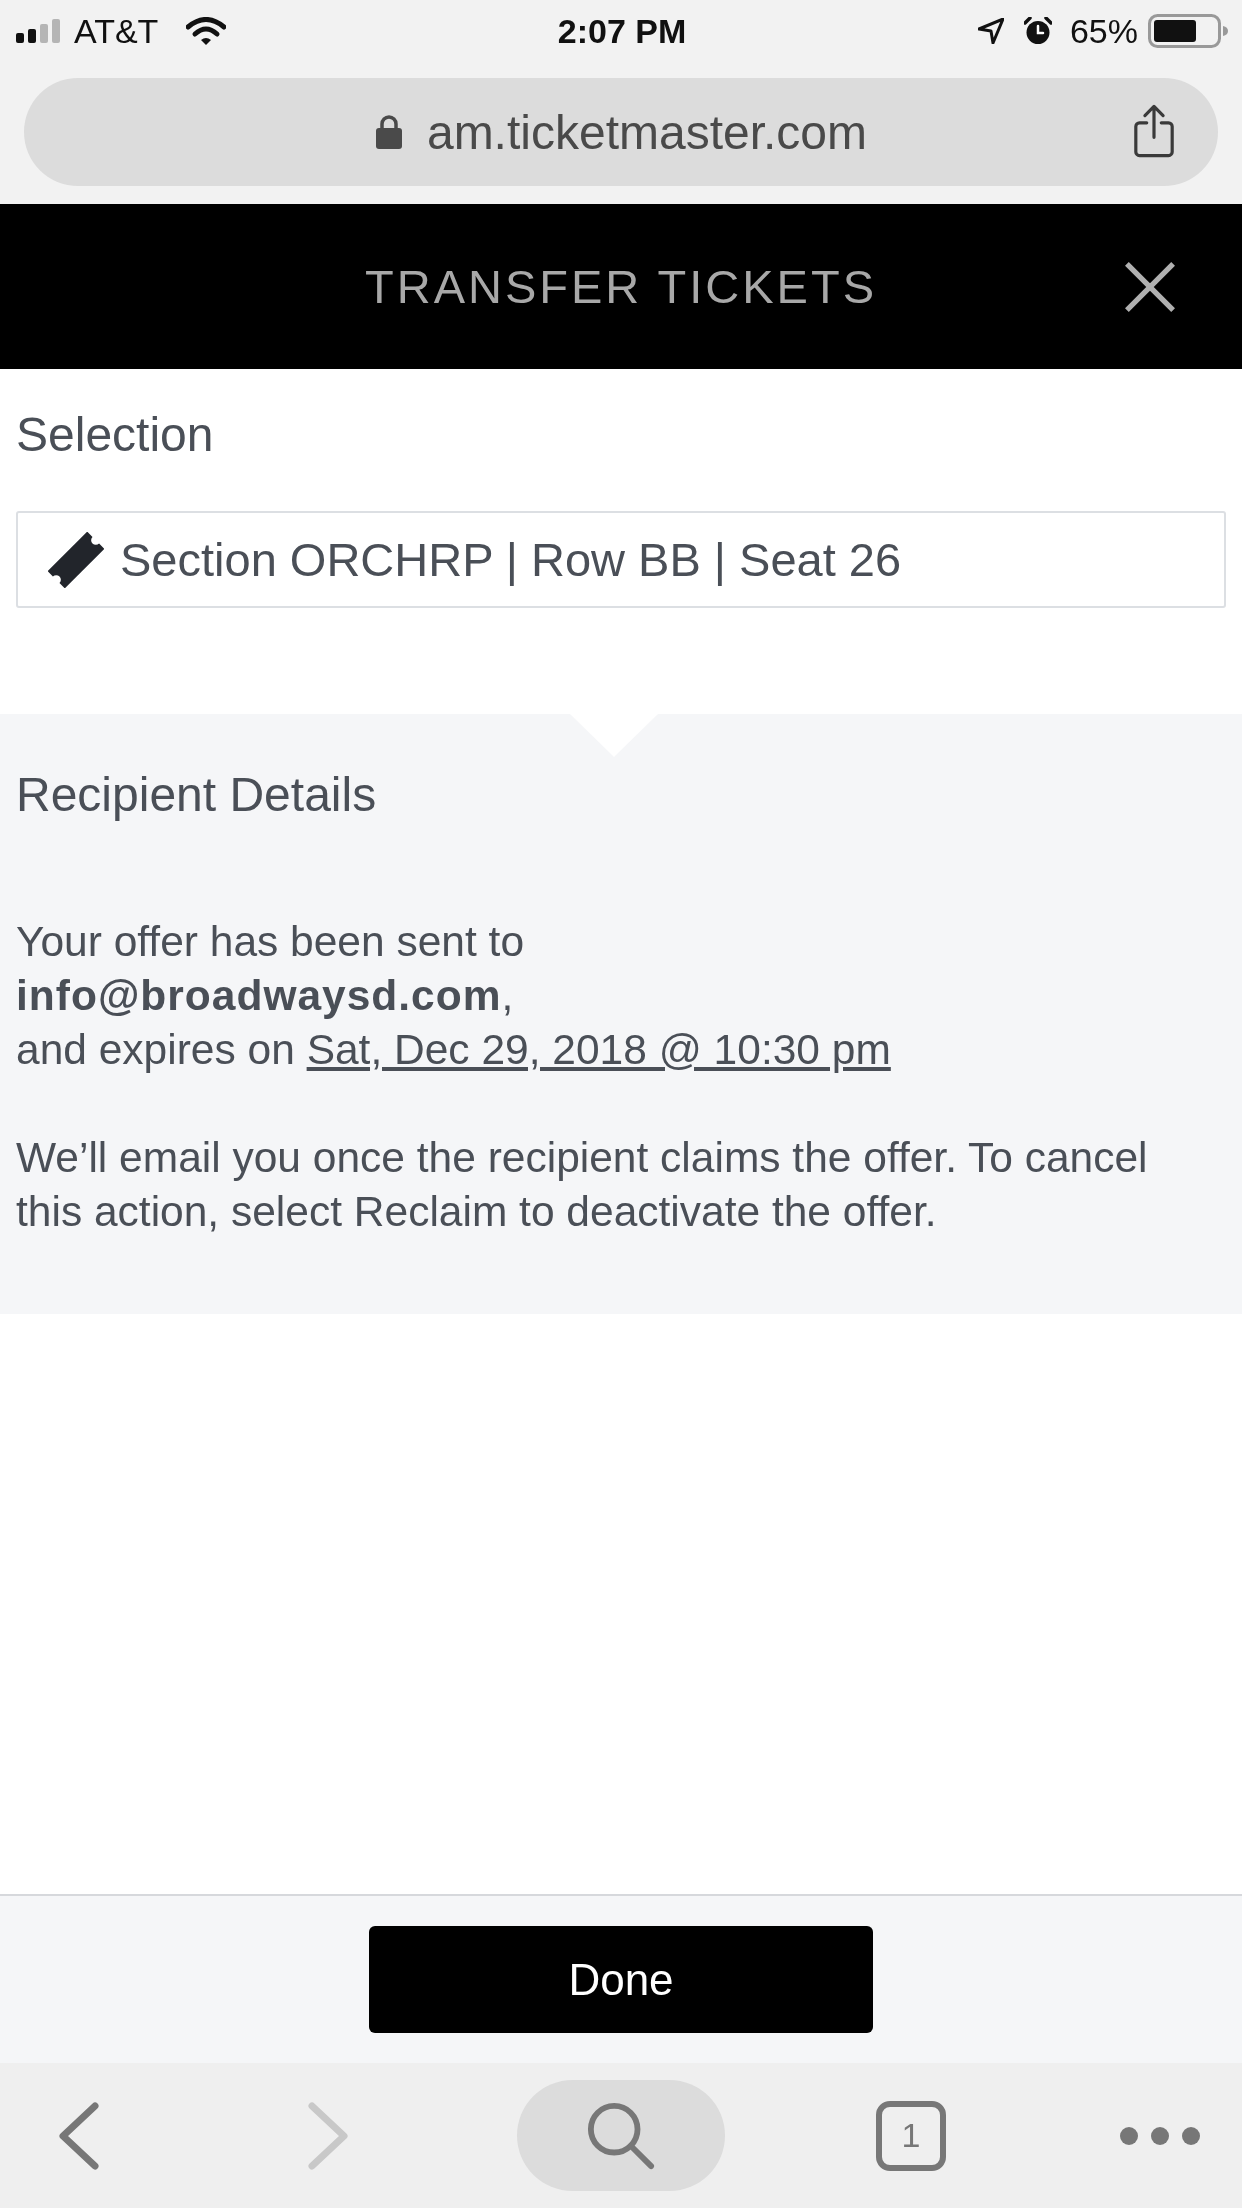 The image size is (1242, 2208). Describe the element at coordinates (39, 31) in the screenshot. I see `signal-icon` at that location.